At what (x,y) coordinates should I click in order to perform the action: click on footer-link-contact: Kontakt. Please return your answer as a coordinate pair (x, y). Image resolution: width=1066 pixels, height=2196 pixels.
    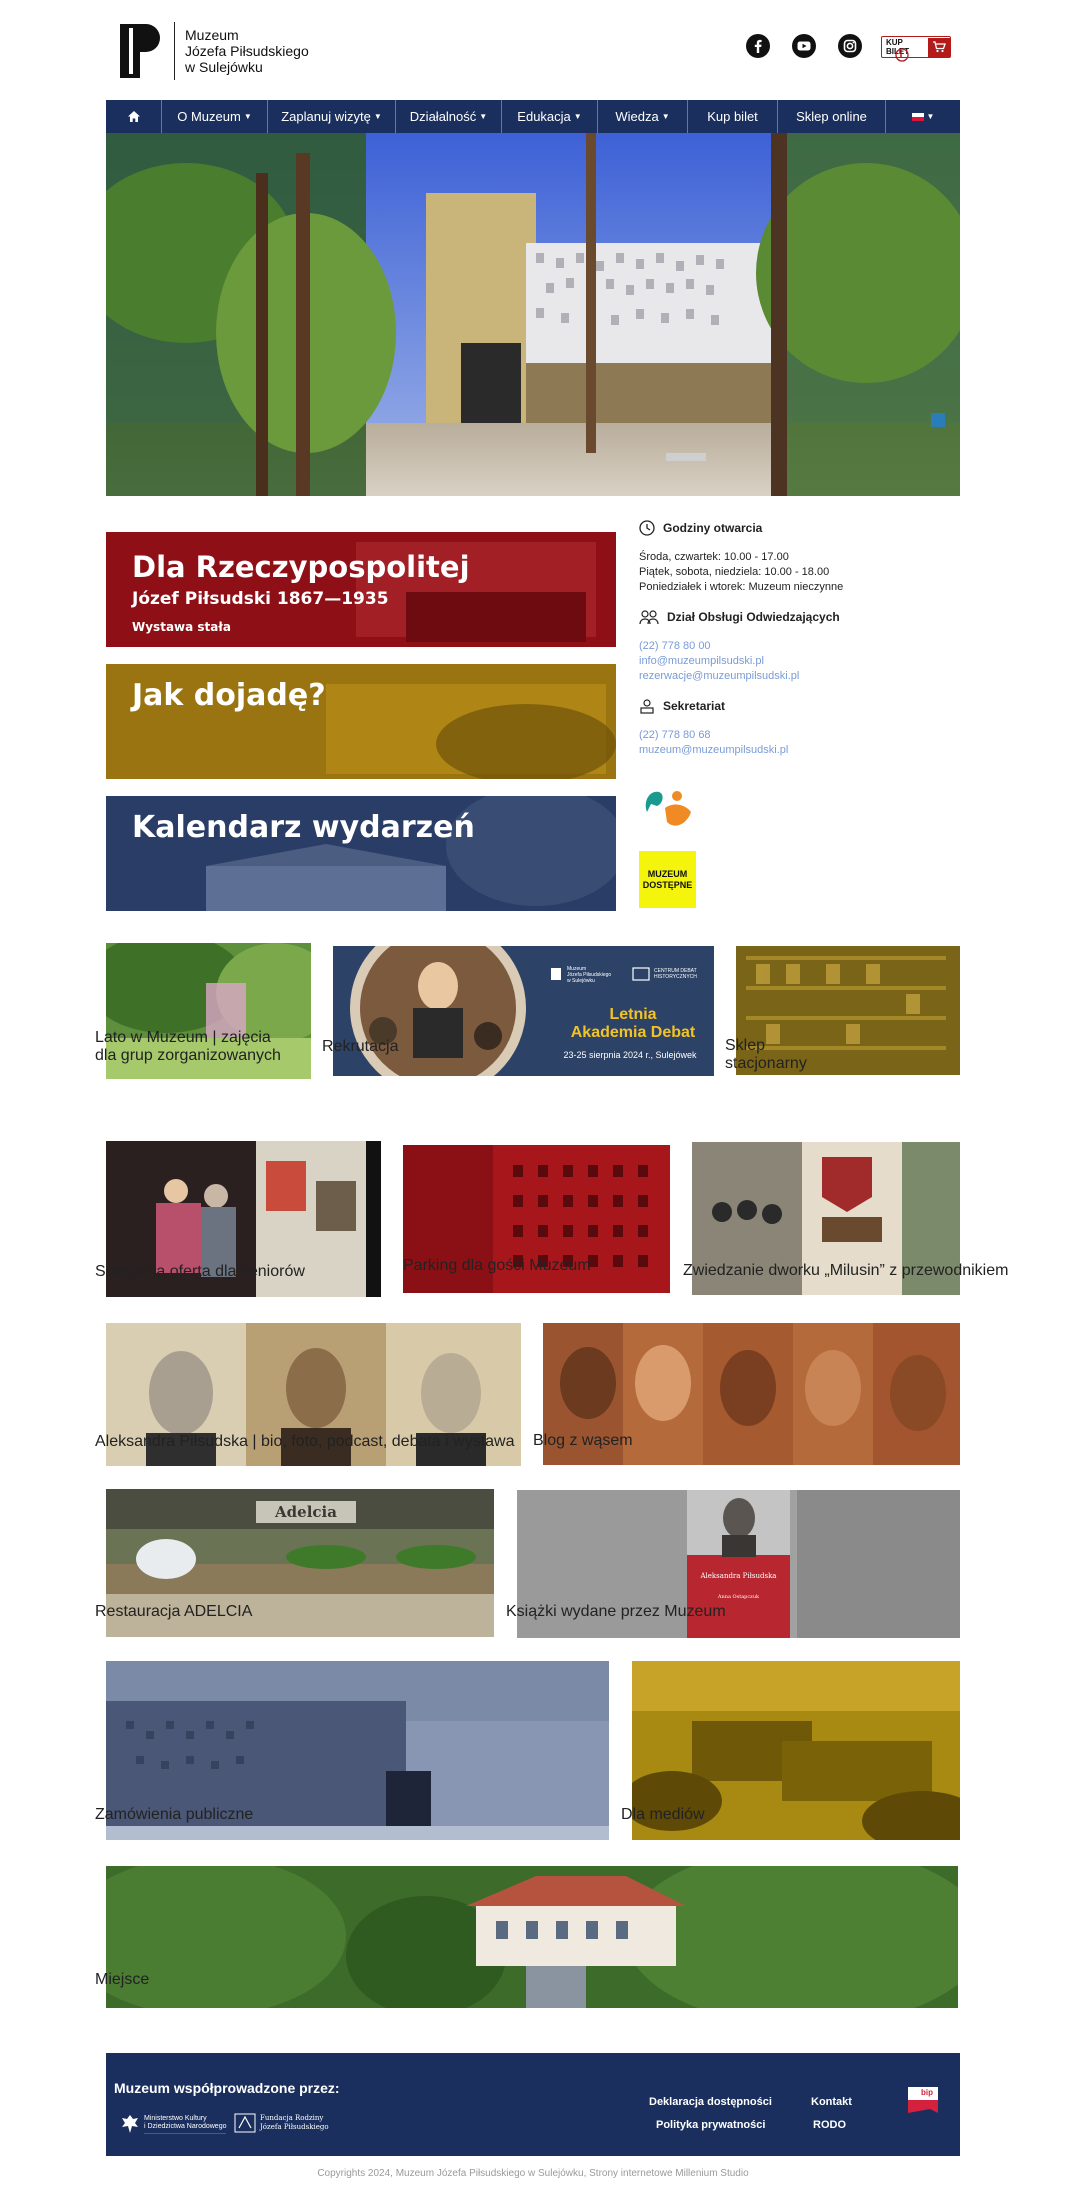
    Looking at the image, I should click on (831, 2102).